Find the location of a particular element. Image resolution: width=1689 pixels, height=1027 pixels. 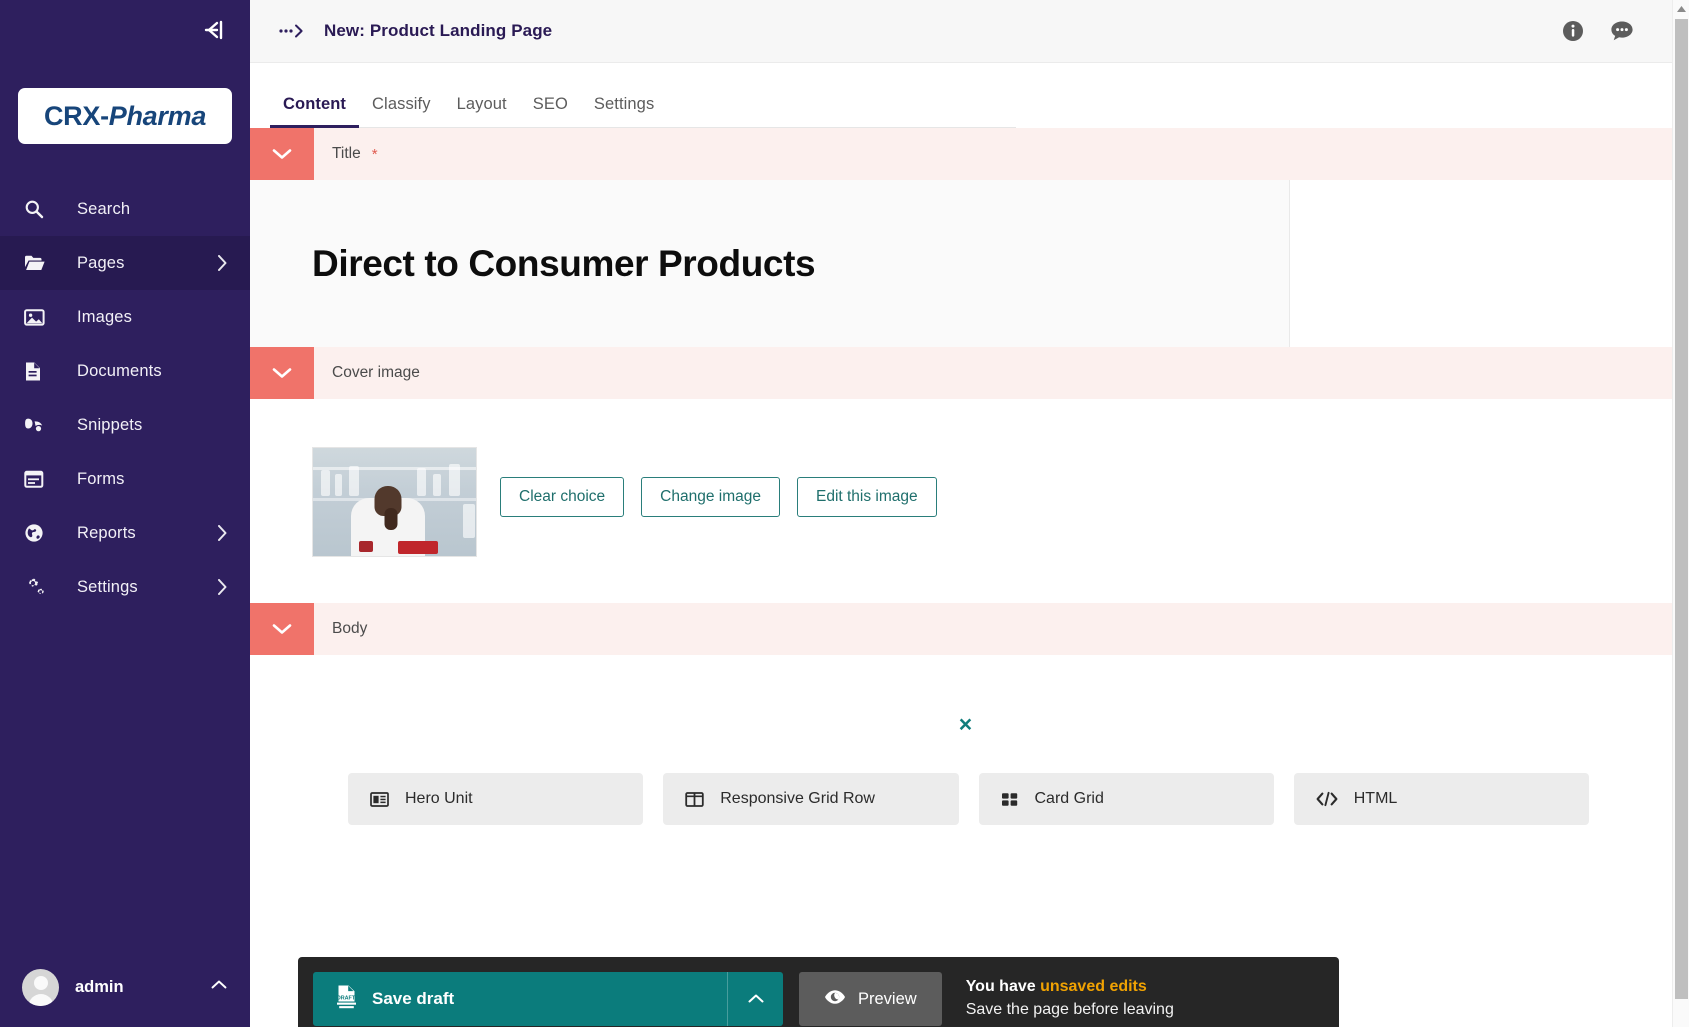

tab-bar: Content Classify Layout SEO Settings is located at coordinates (969, 95).